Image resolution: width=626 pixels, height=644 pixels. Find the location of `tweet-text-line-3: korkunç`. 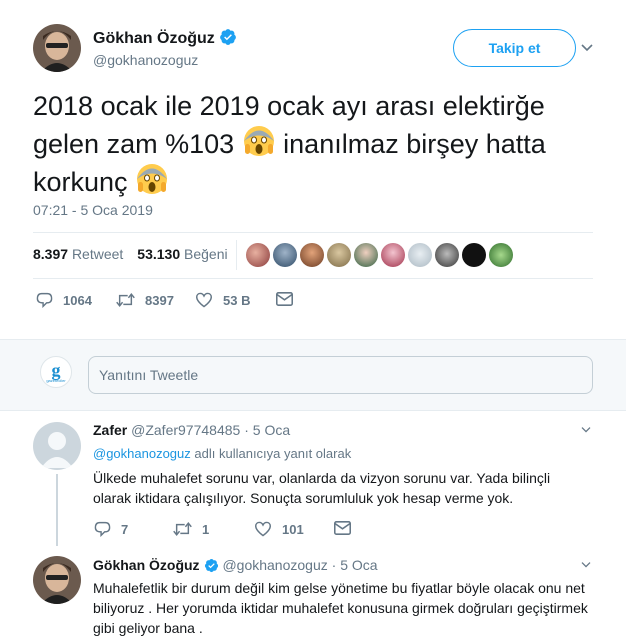

tweet-text-line-3: korkunç is located at coordinates (313, 181).